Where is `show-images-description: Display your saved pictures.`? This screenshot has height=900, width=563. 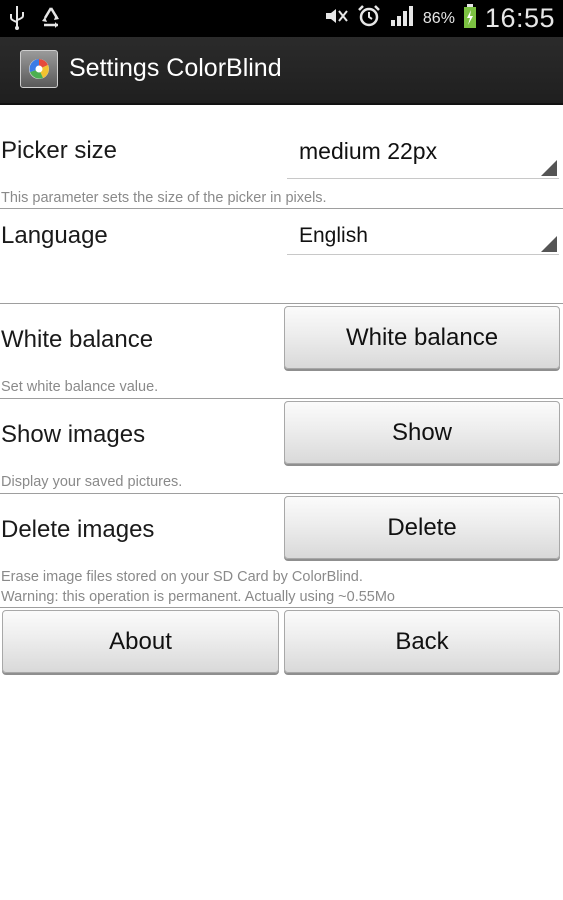 show-images-description: Display your saved pictures. is located at coordinates (92, 482).